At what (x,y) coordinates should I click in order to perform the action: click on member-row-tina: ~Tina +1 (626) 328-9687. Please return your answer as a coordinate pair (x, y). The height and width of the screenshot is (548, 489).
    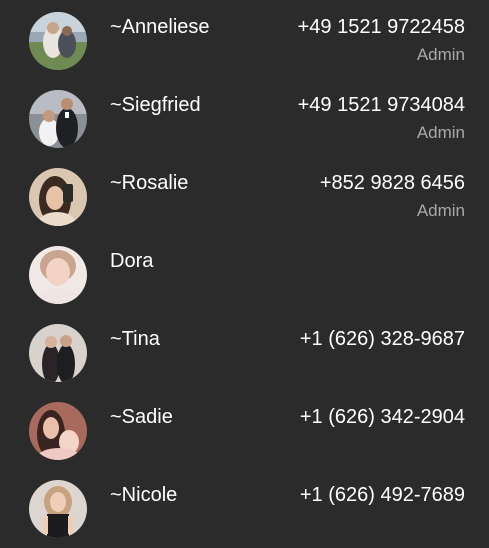
    Looking at the image, I should click on (244, 351).